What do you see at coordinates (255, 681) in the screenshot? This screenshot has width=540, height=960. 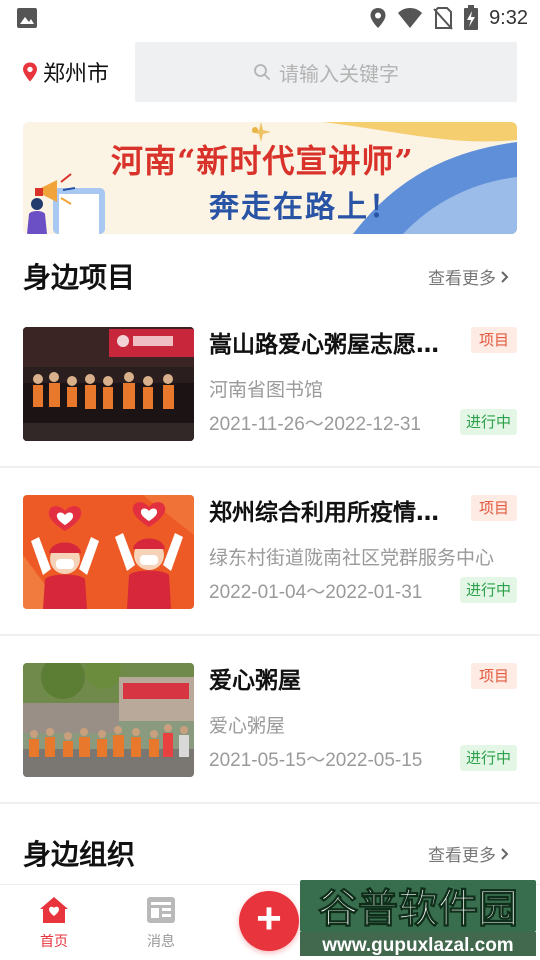 I see `project-title: 爱心粥屋` at bounding box center [255, 681].